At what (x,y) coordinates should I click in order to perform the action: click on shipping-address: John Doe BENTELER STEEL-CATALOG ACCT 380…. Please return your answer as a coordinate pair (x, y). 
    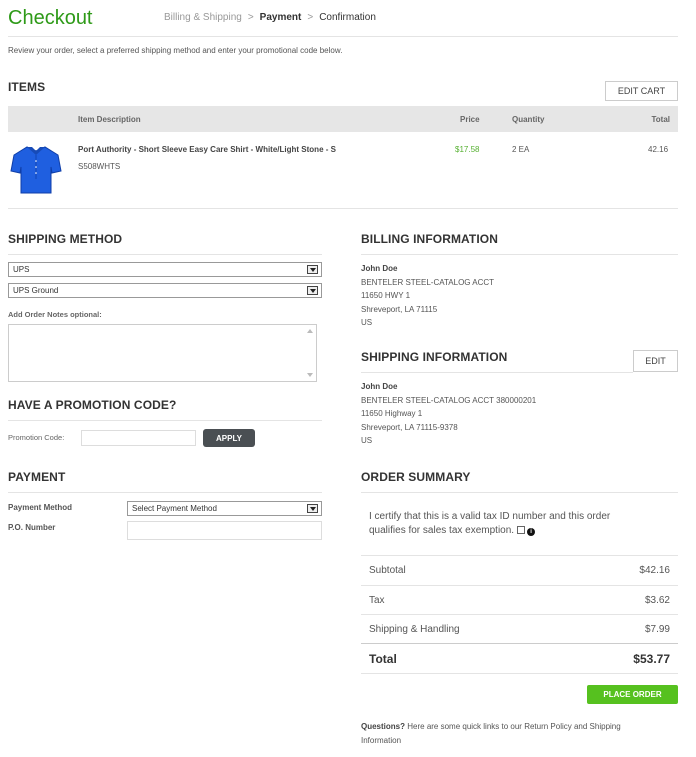
    Looking at the image, I should click on (448, 414).